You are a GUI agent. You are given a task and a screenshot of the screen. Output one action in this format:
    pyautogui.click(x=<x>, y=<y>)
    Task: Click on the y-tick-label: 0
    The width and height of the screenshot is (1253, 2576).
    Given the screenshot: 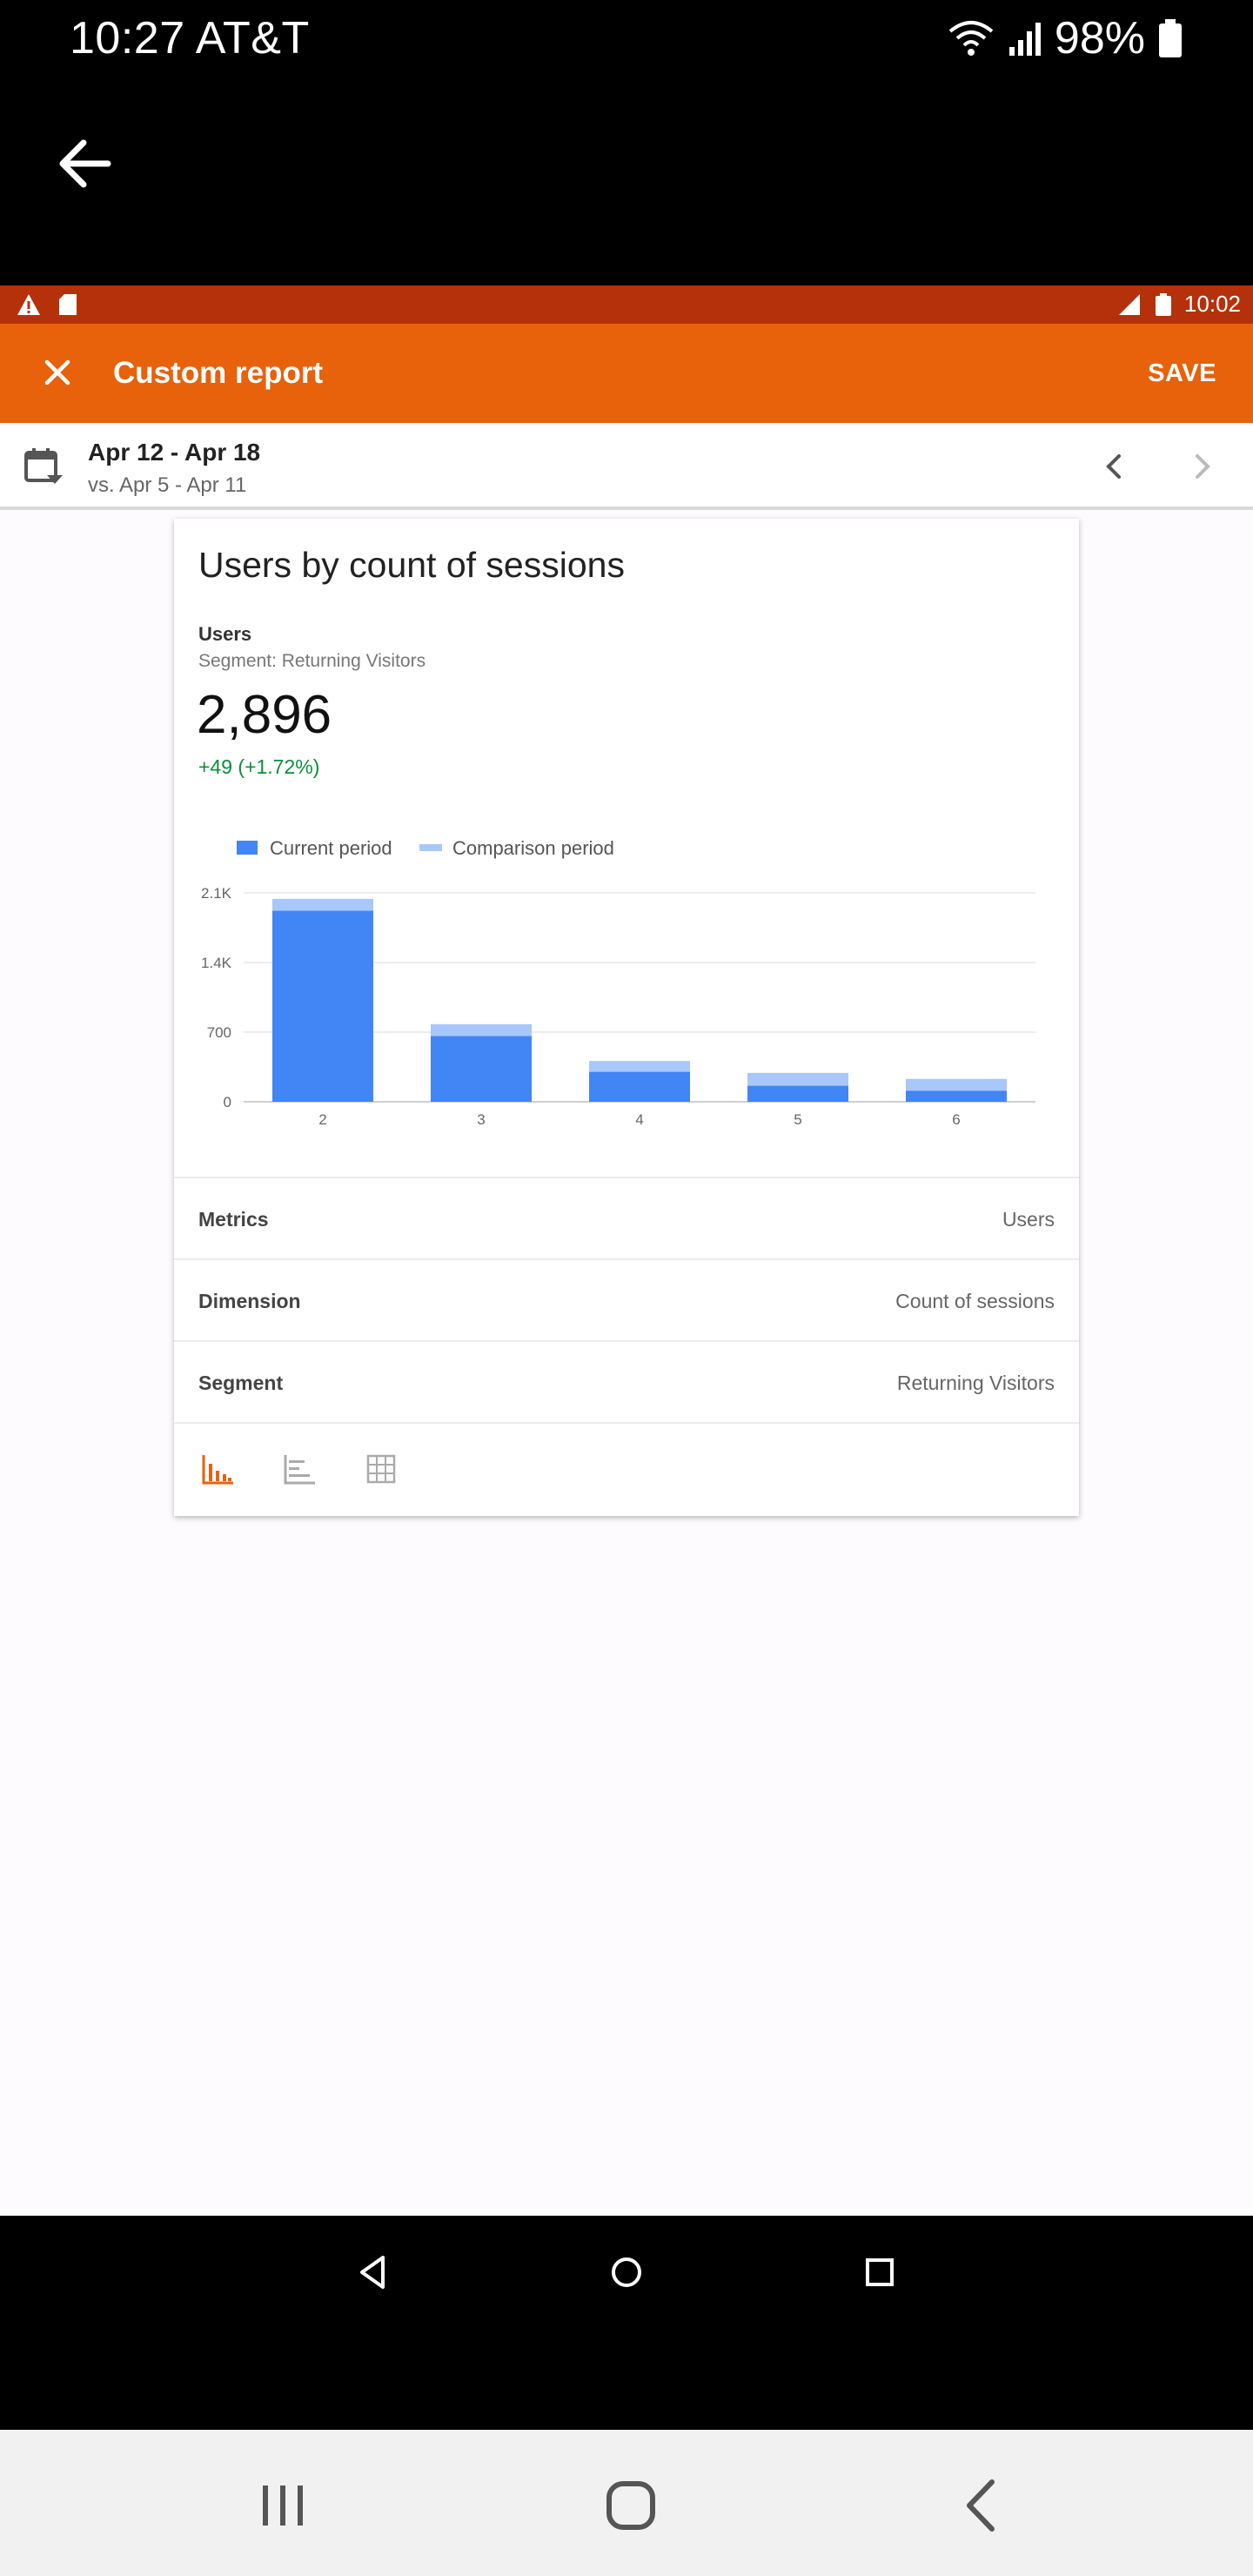 What is the action you would take?
    pyautogui.click(x=228, y=1102)
    